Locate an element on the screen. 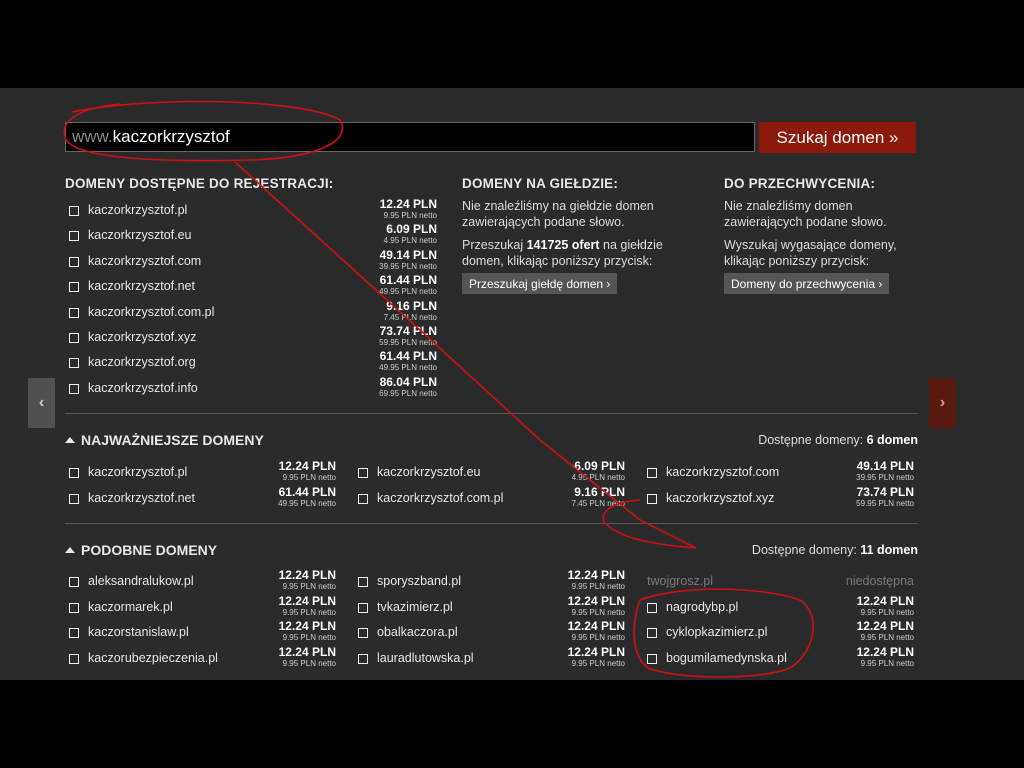 Image resolution: width=1024 pixels, height=768 pixels. next-slide-button: › is located at coordinates (942, 403).